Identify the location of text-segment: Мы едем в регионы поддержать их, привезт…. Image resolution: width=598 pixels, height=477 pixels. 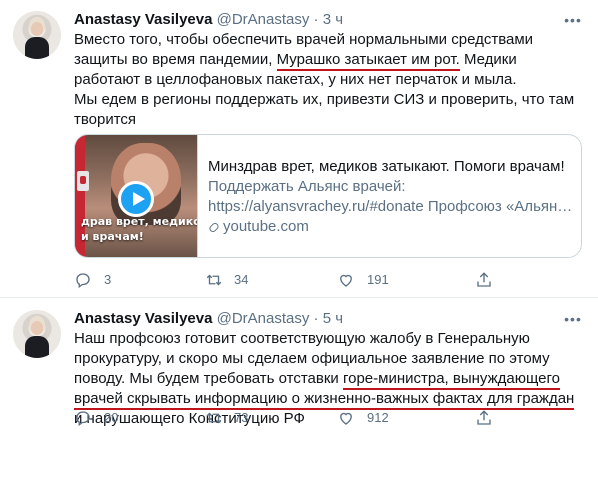
(324, 99).